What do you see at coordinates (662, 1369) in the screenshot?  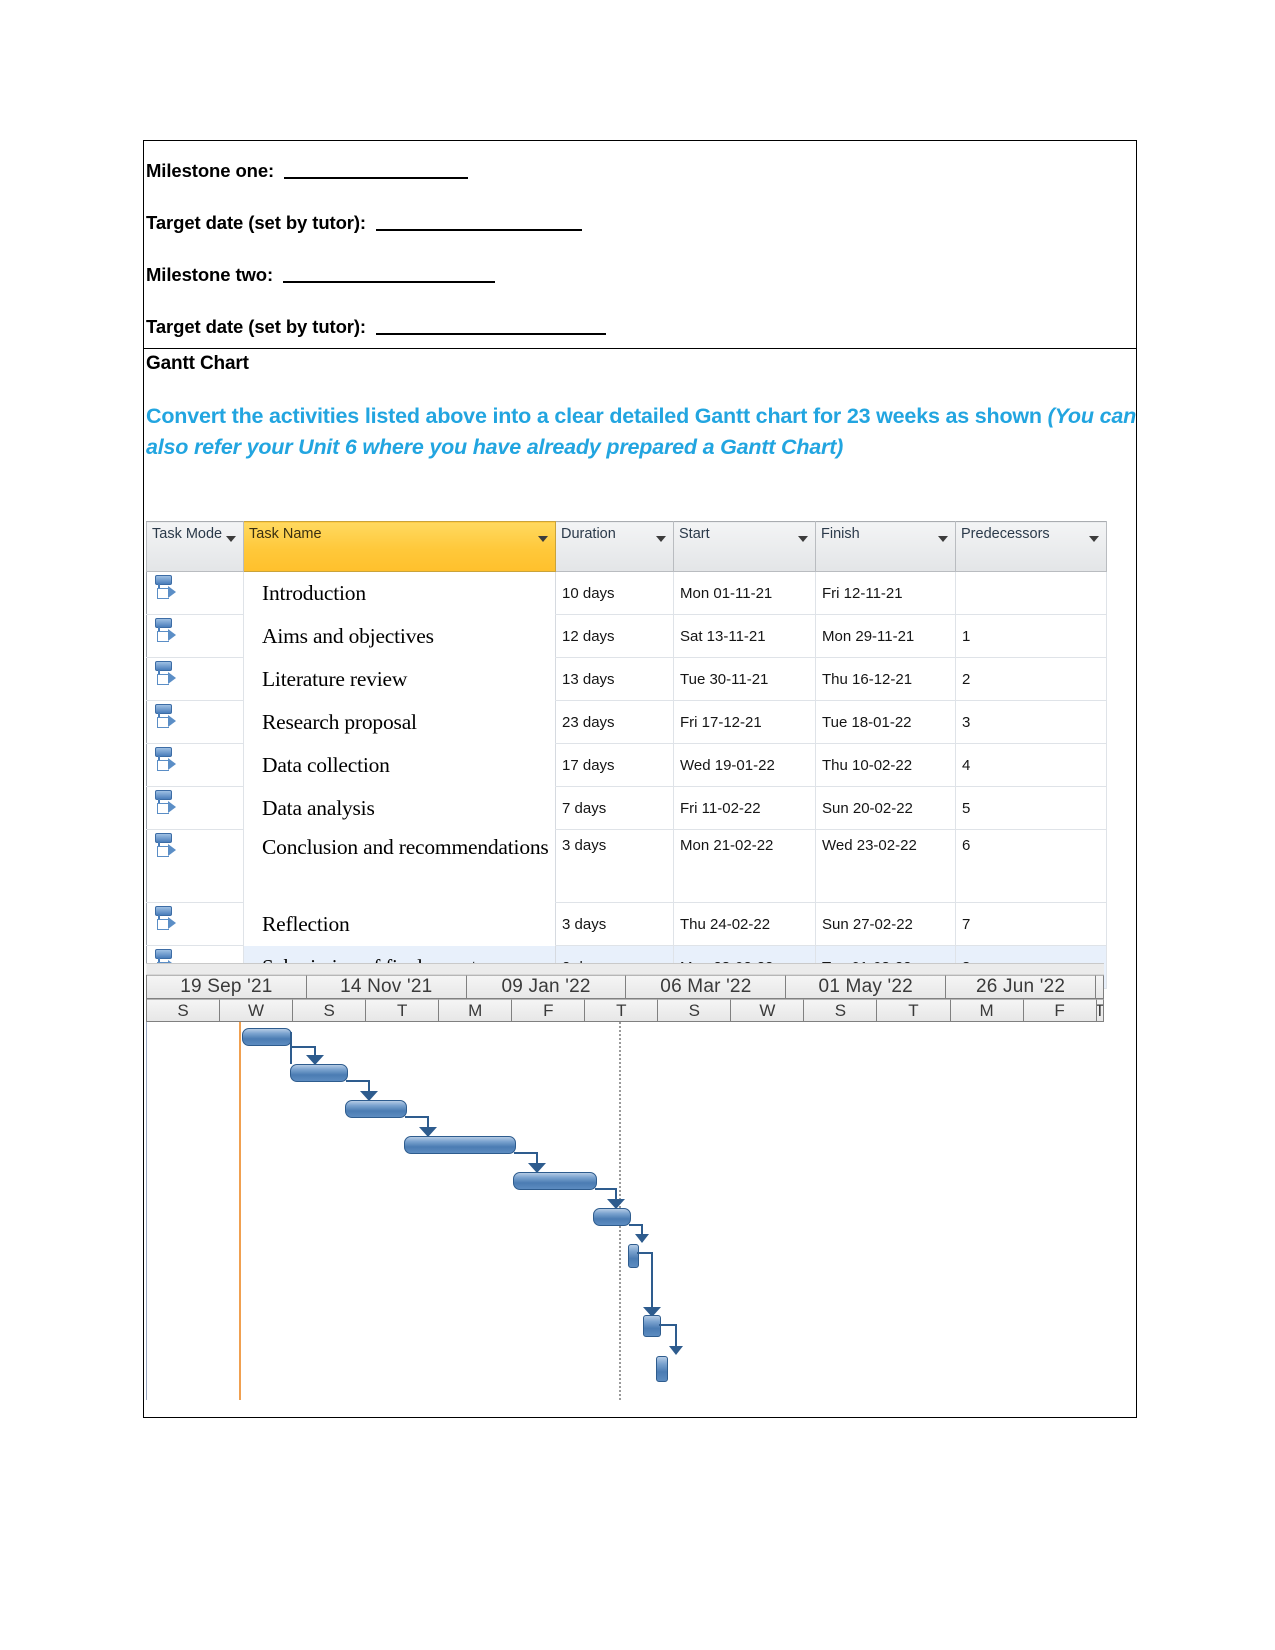 I see `gantt-bar-submission-of-final-report` at bounding box center [662, 1369].